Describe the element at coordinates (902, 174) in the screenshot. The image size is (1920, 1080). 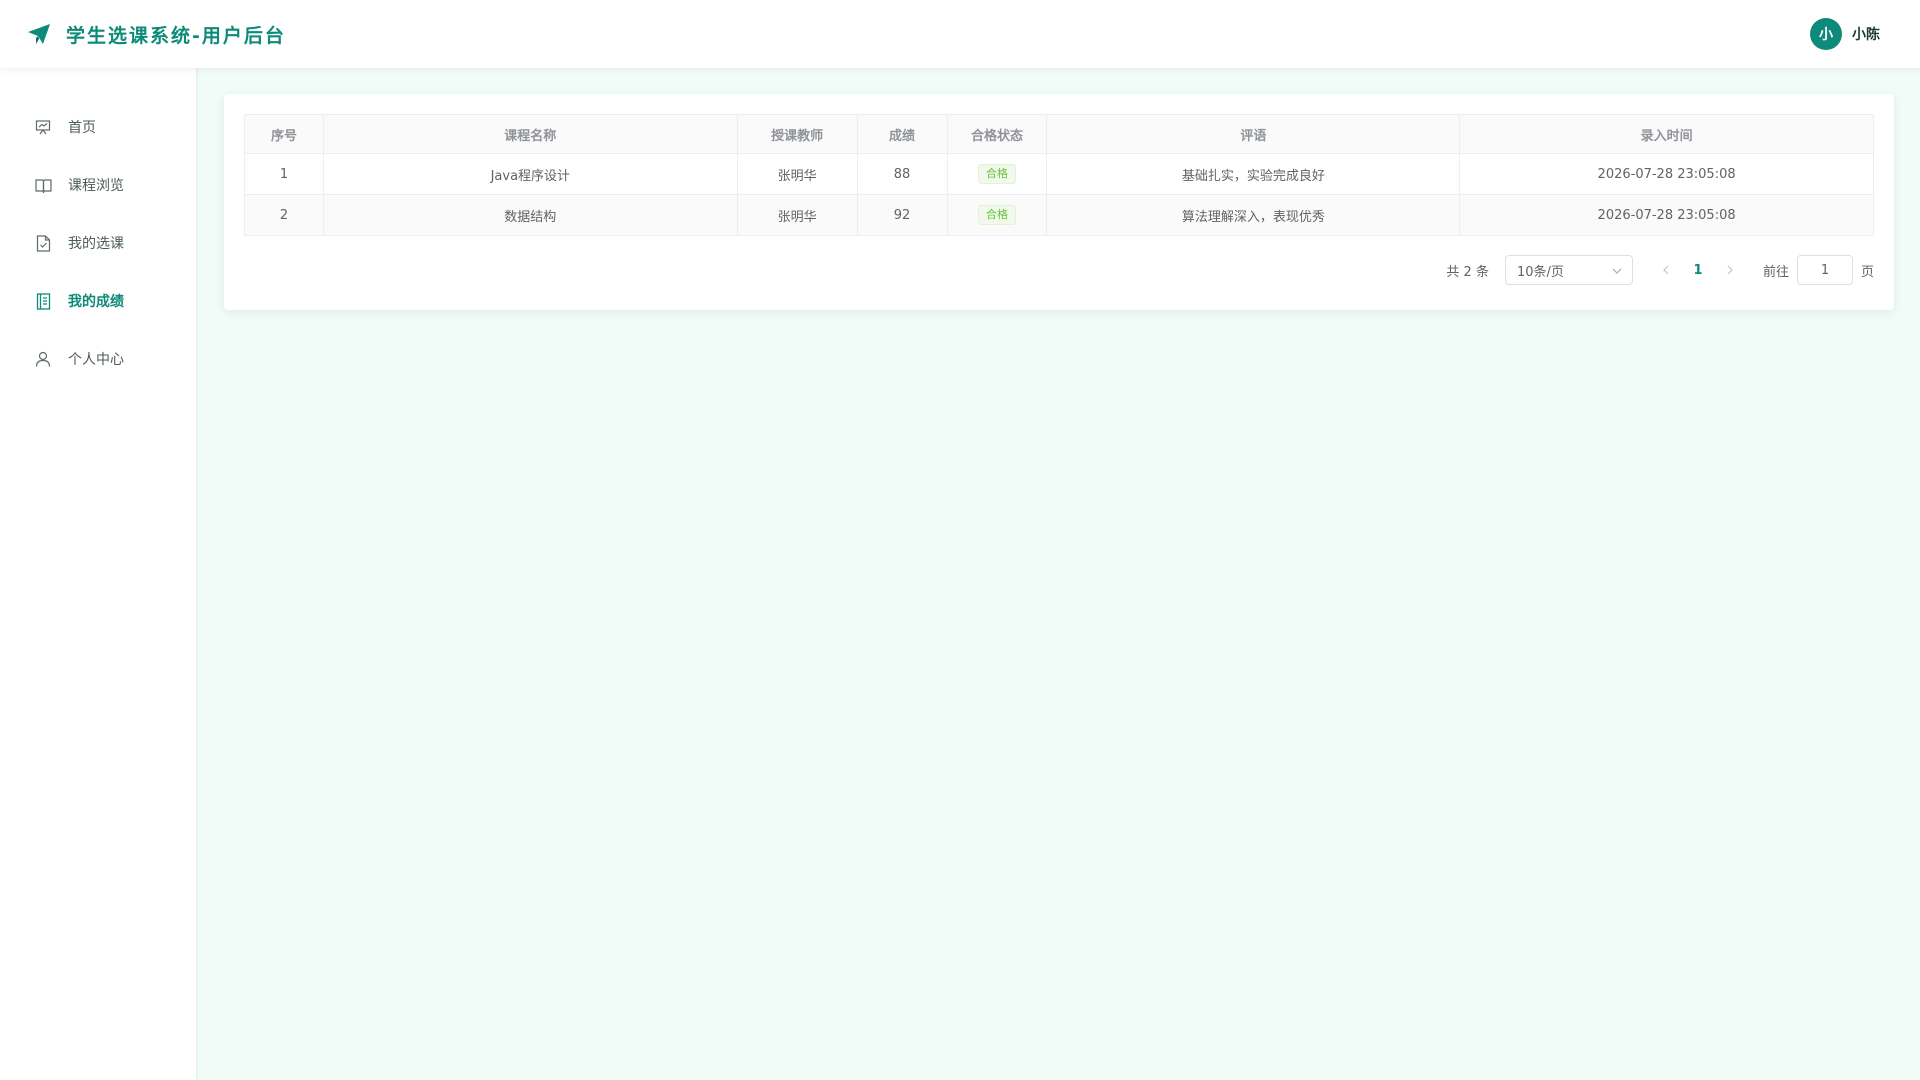
I see `cell-score: 88` at that location.